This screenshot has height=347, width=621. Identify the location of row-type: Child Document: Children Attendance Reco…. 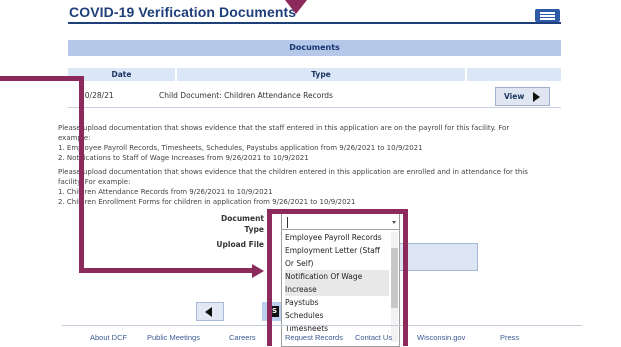
(246, 95).